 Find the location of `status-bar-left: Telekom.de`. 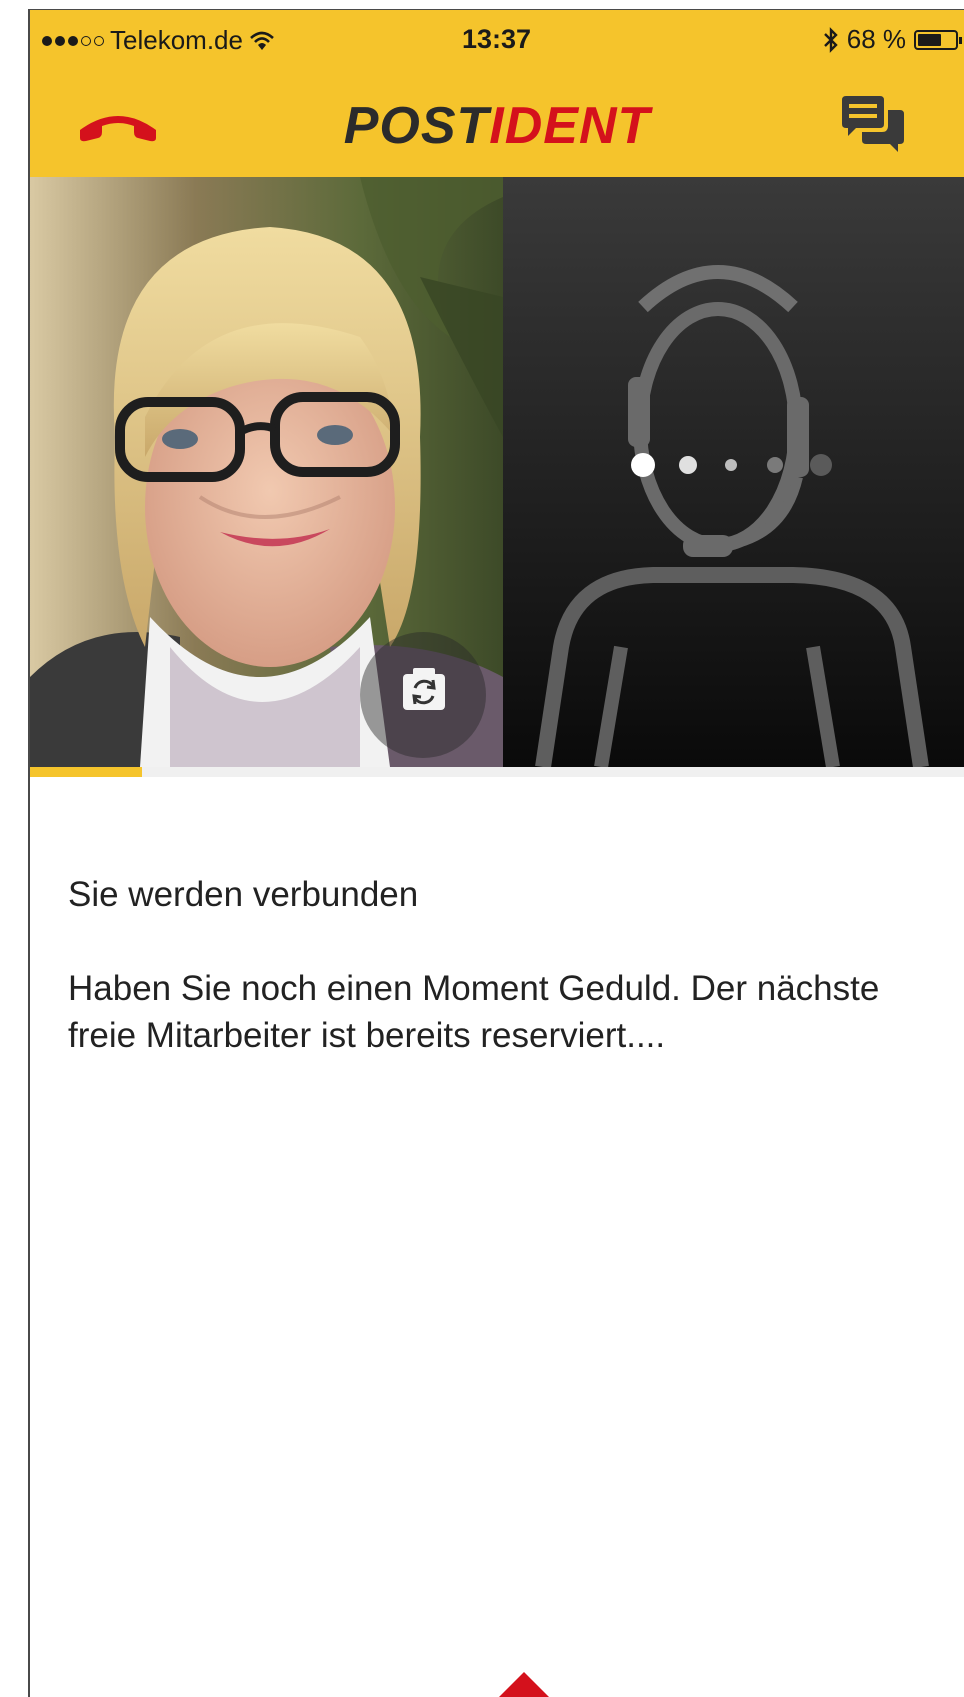

status-bar-left: Telekom.de is located at coordinates (158, 40).